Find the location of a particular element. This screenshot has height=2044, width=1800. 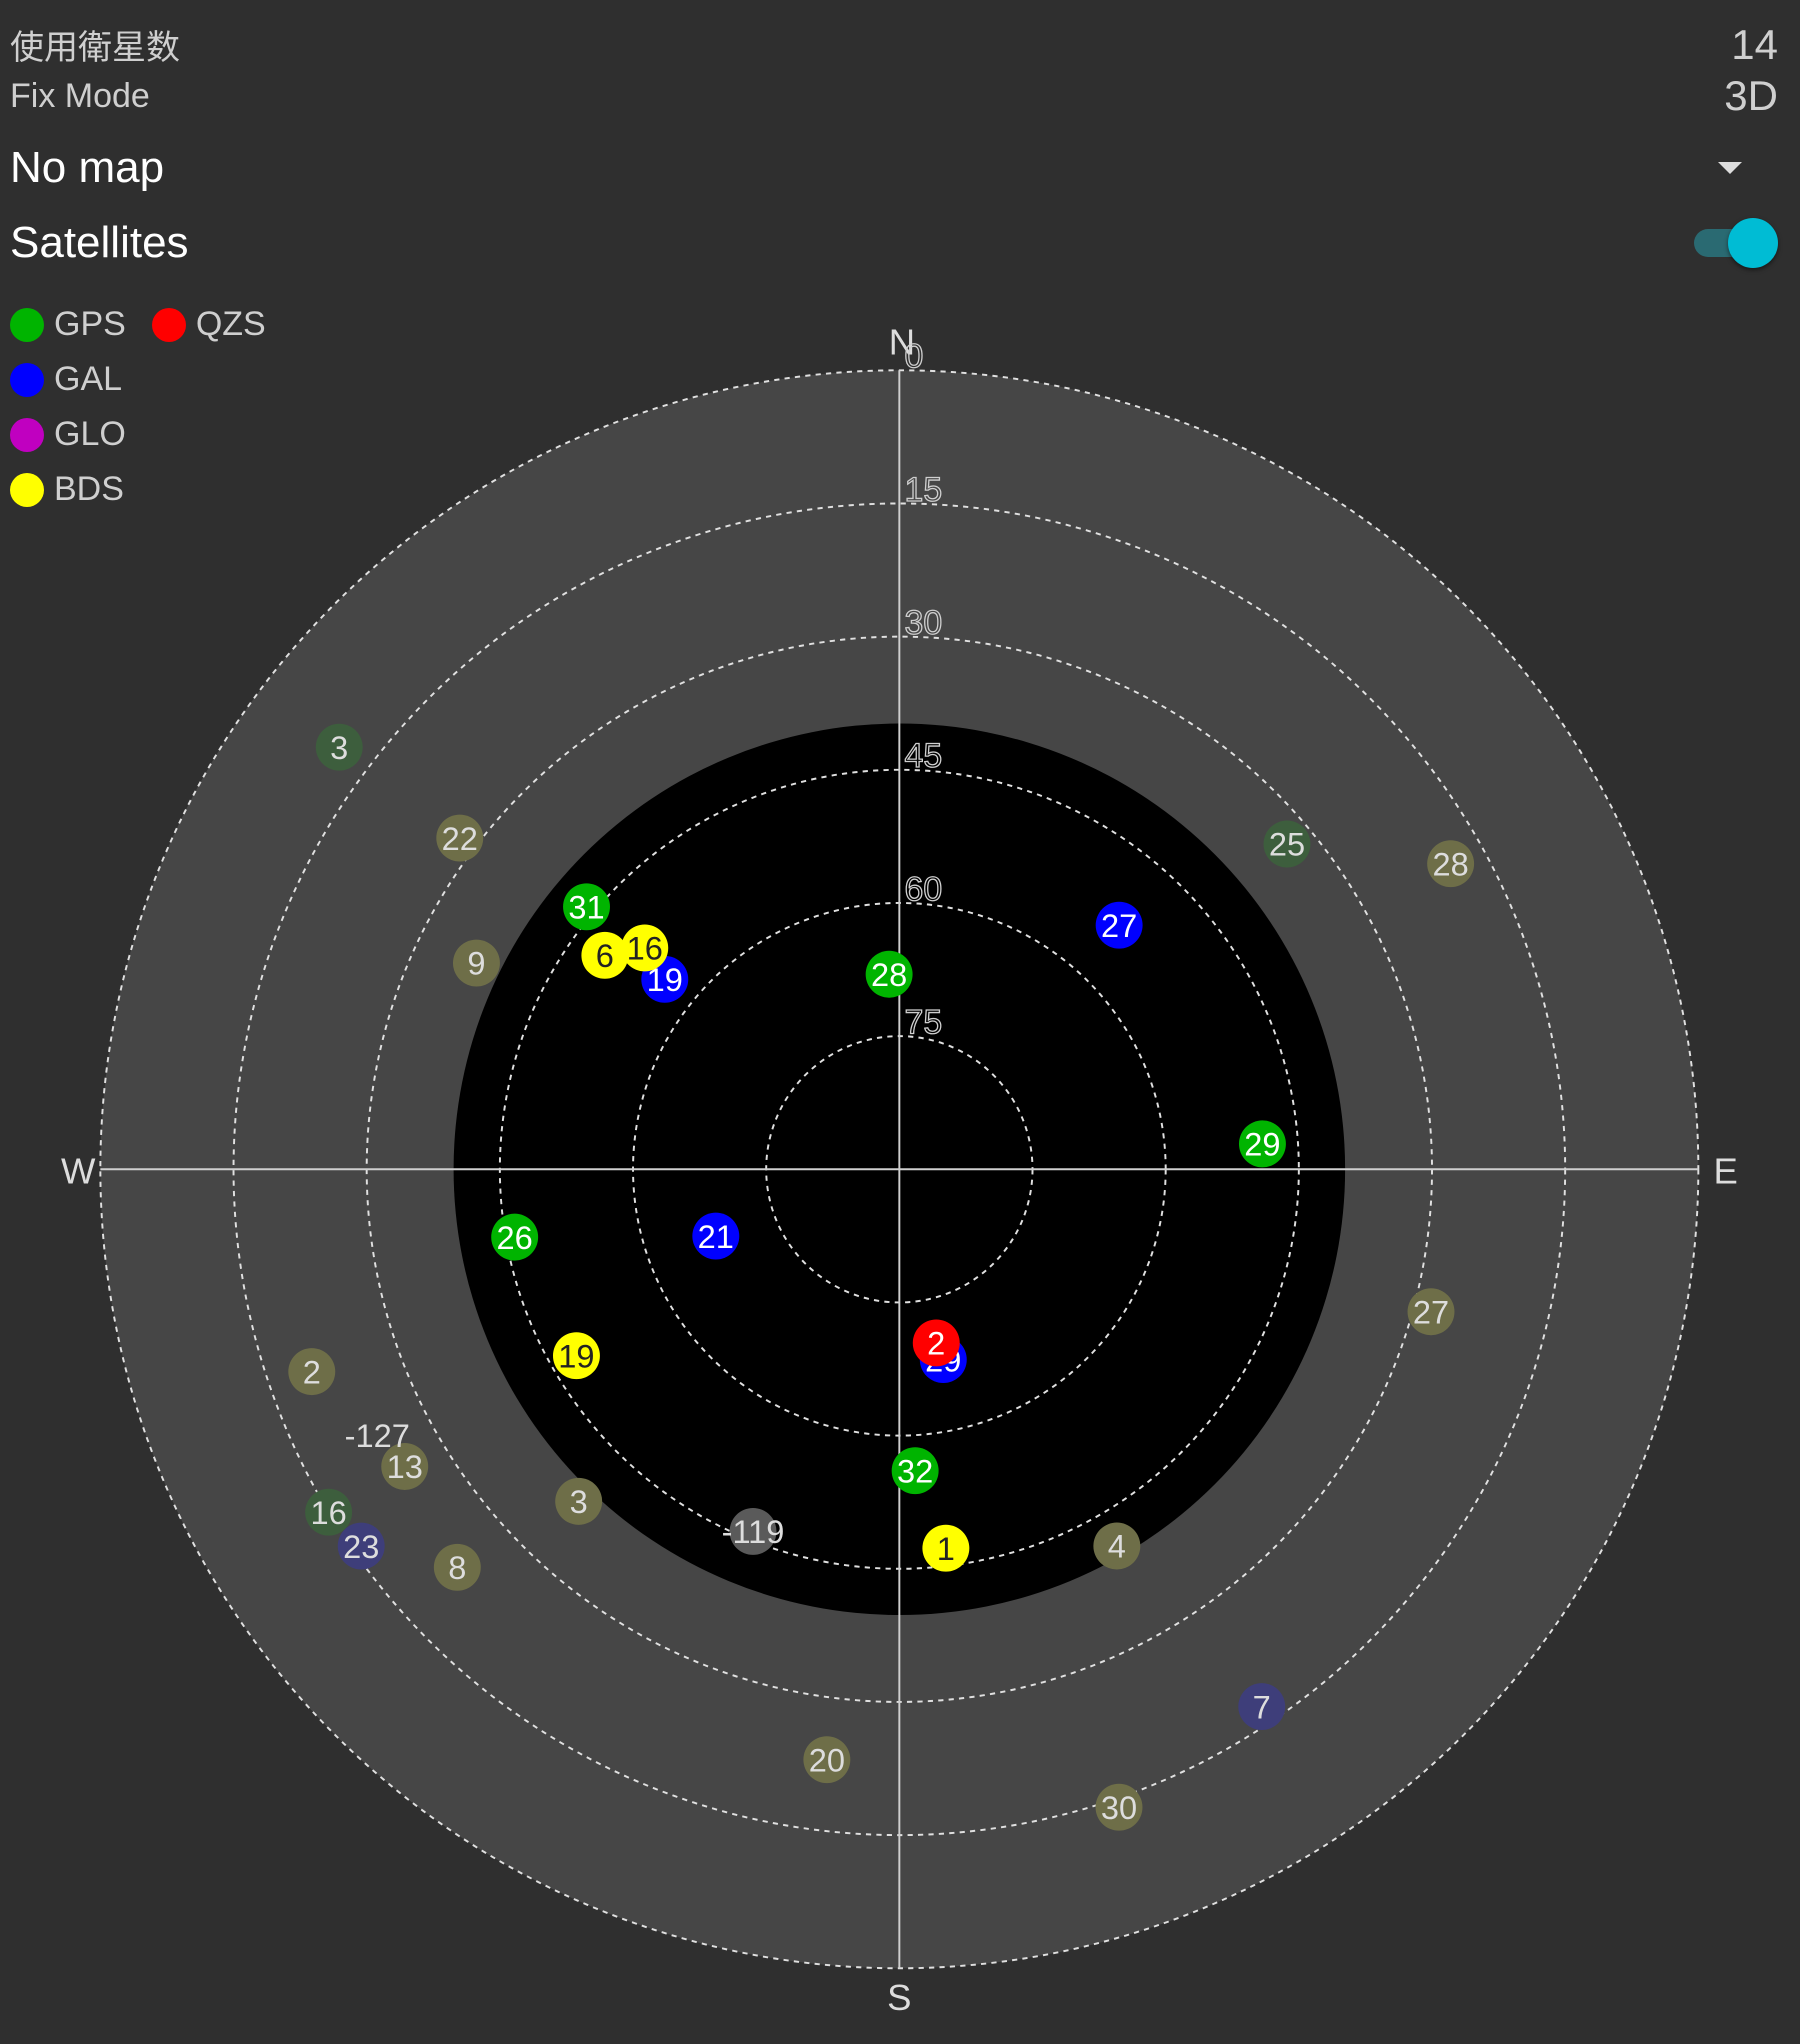

bds-color-dot is located at coordinates (27, 489).